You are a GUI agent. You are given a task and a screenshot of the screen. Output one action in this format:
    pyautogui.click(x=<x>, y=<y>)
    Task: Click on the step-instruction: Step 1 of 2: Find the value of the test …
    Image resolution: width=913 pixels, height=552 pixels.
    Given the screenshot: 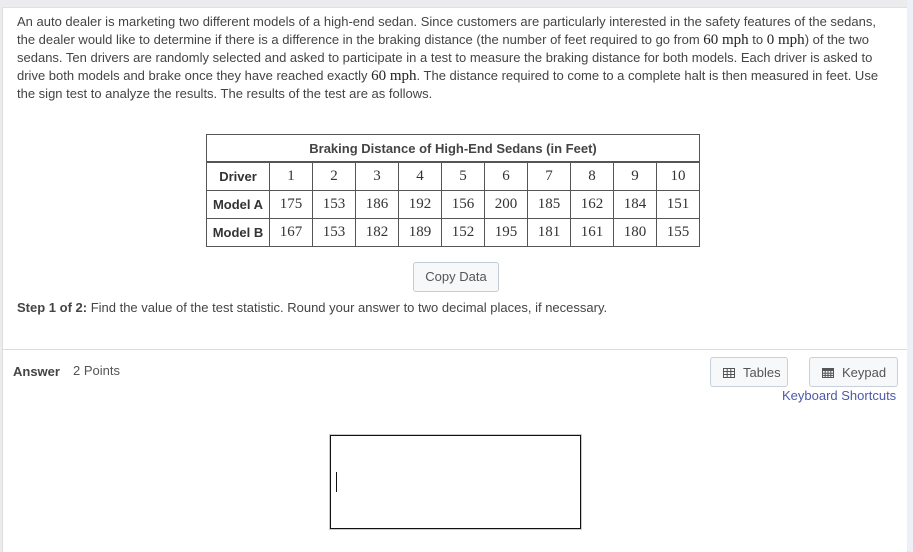 What is the action you would take?
    pyautogui.click(x=312, y=307)
    